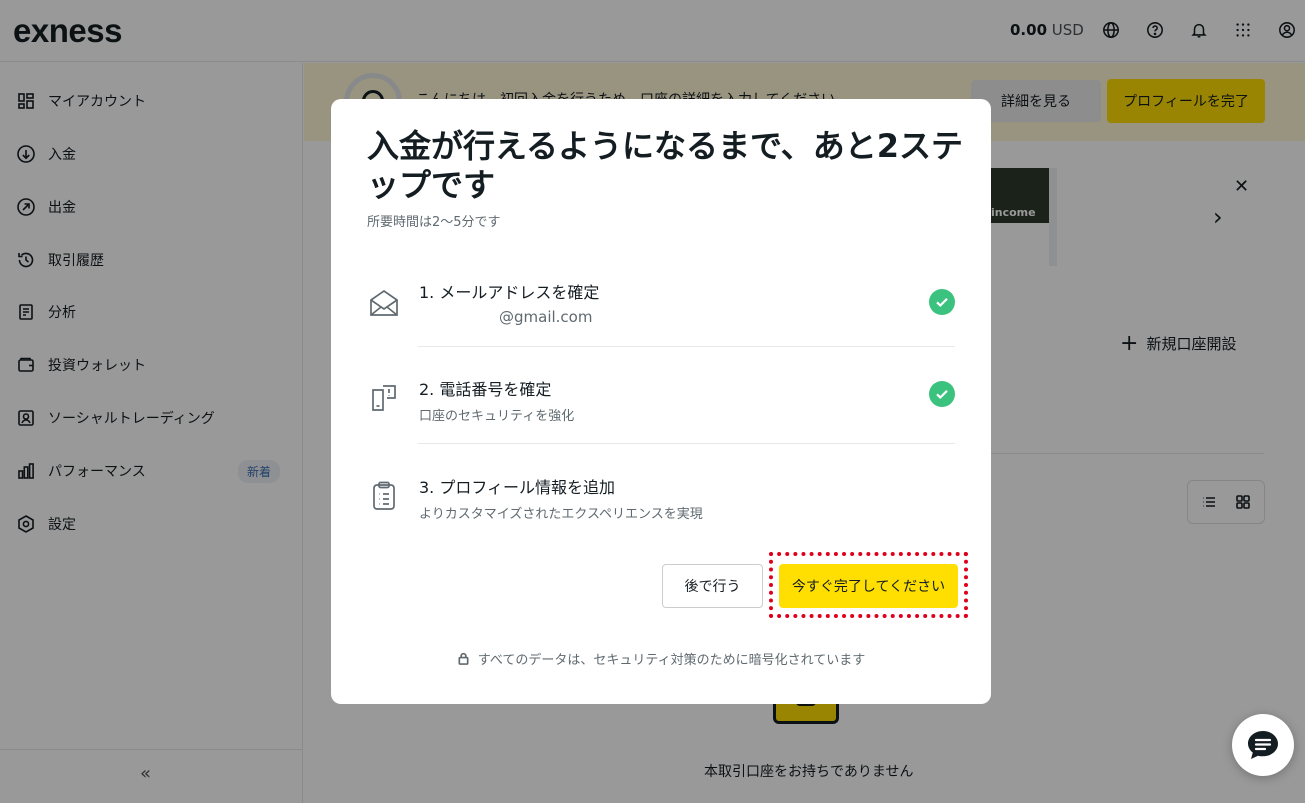 The image size is (1305, 803). I want to click on chat-icon, so click(1263, 745).